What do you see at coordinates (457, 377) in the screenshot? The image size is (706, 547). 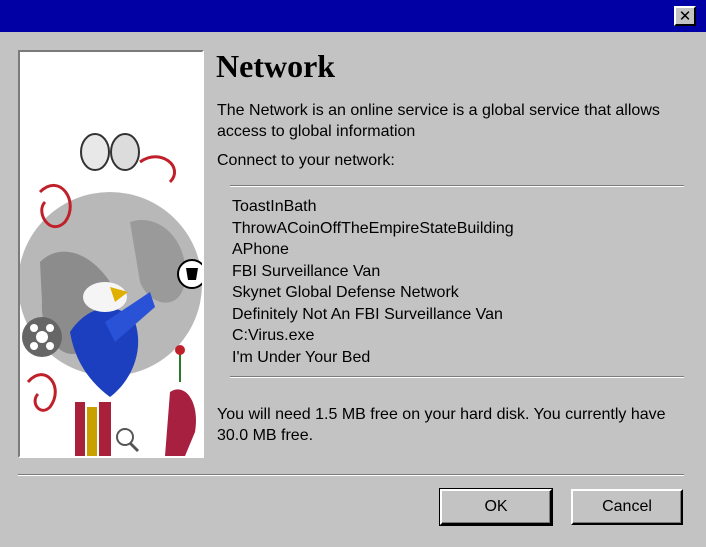 I see `divider-bottom` at bounding box center [457, 377].